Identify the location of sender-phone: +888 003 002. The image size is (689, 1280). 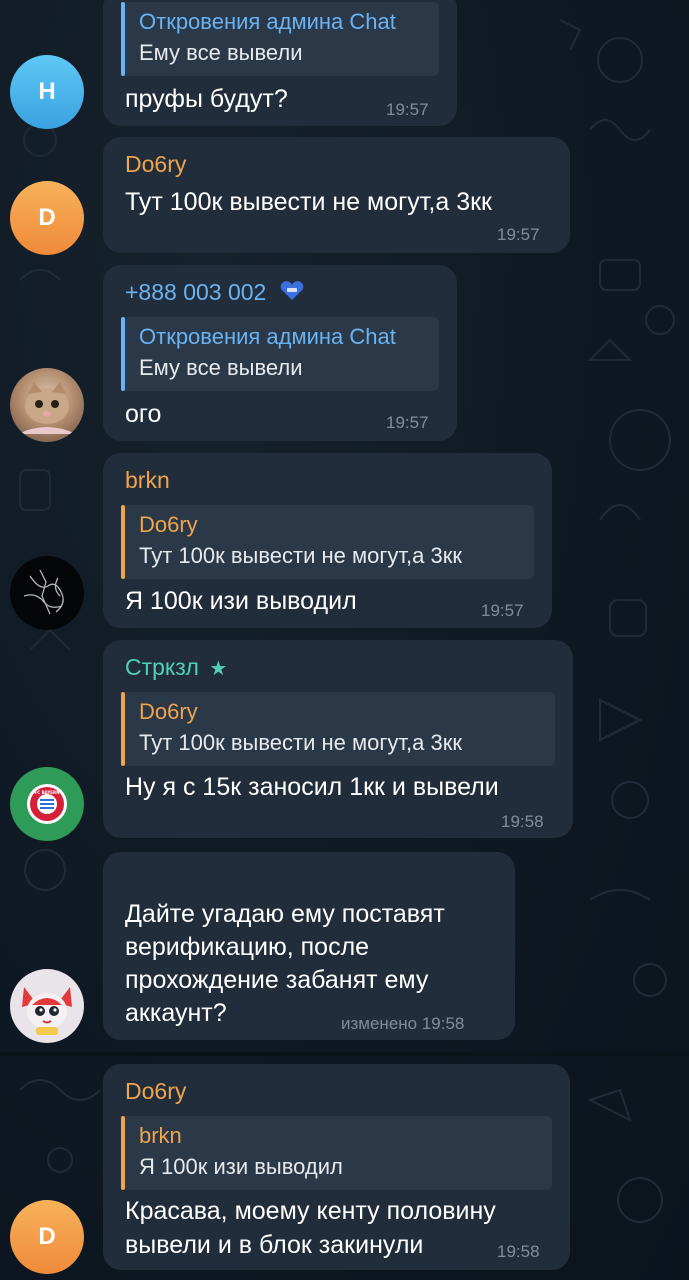
(196, 292).